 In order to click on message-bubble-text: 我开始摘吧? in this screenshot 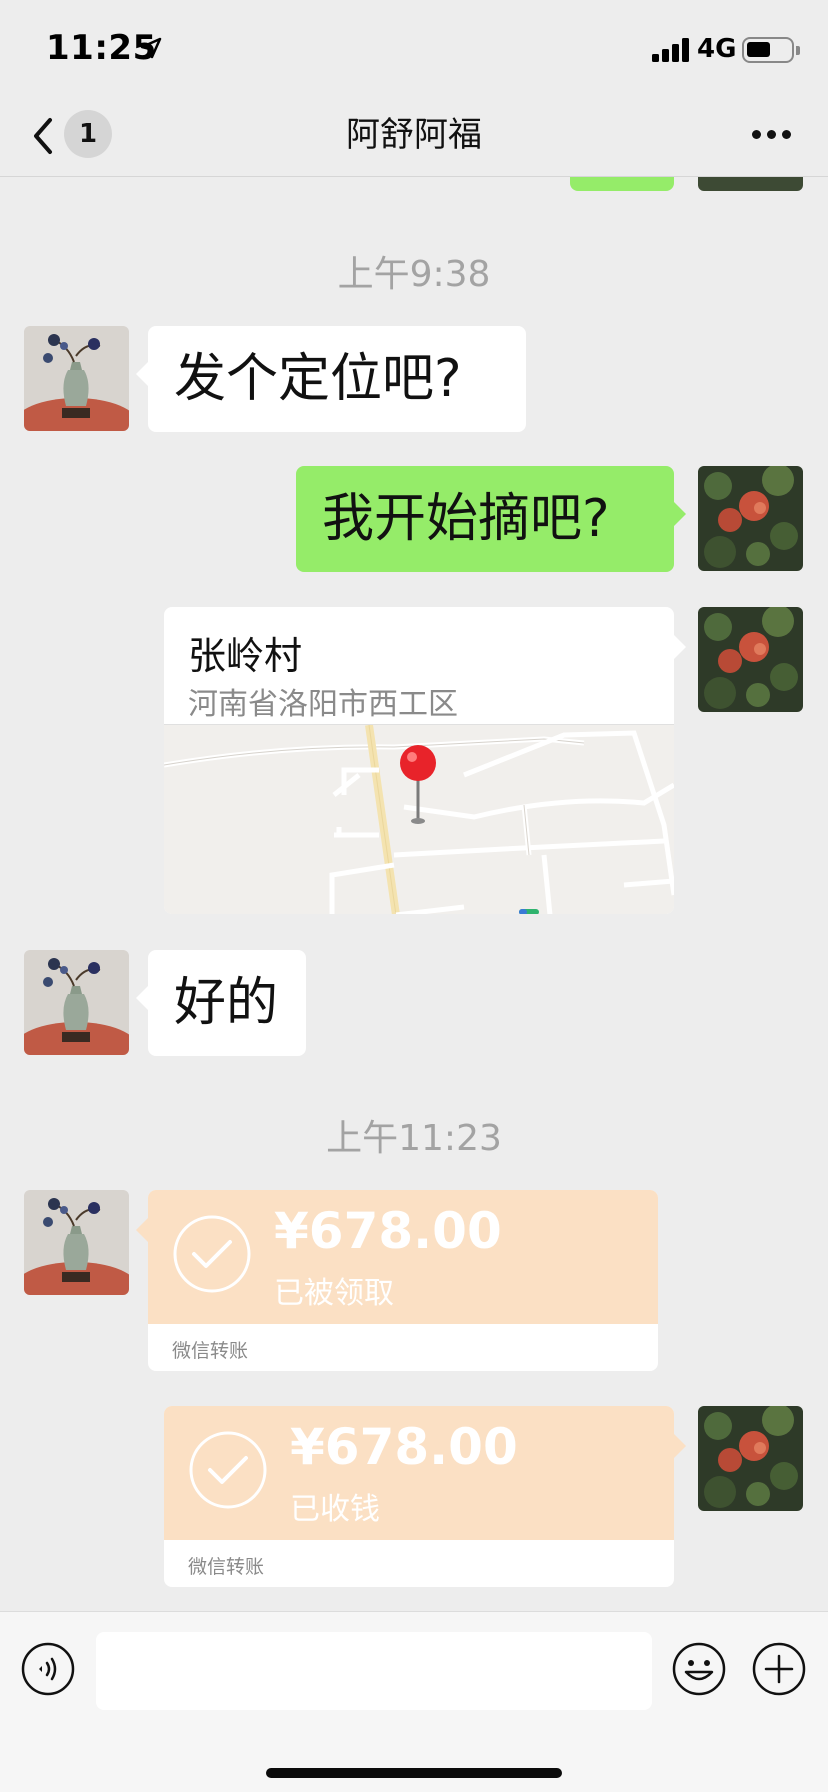, I will do `click(491, 519)`.